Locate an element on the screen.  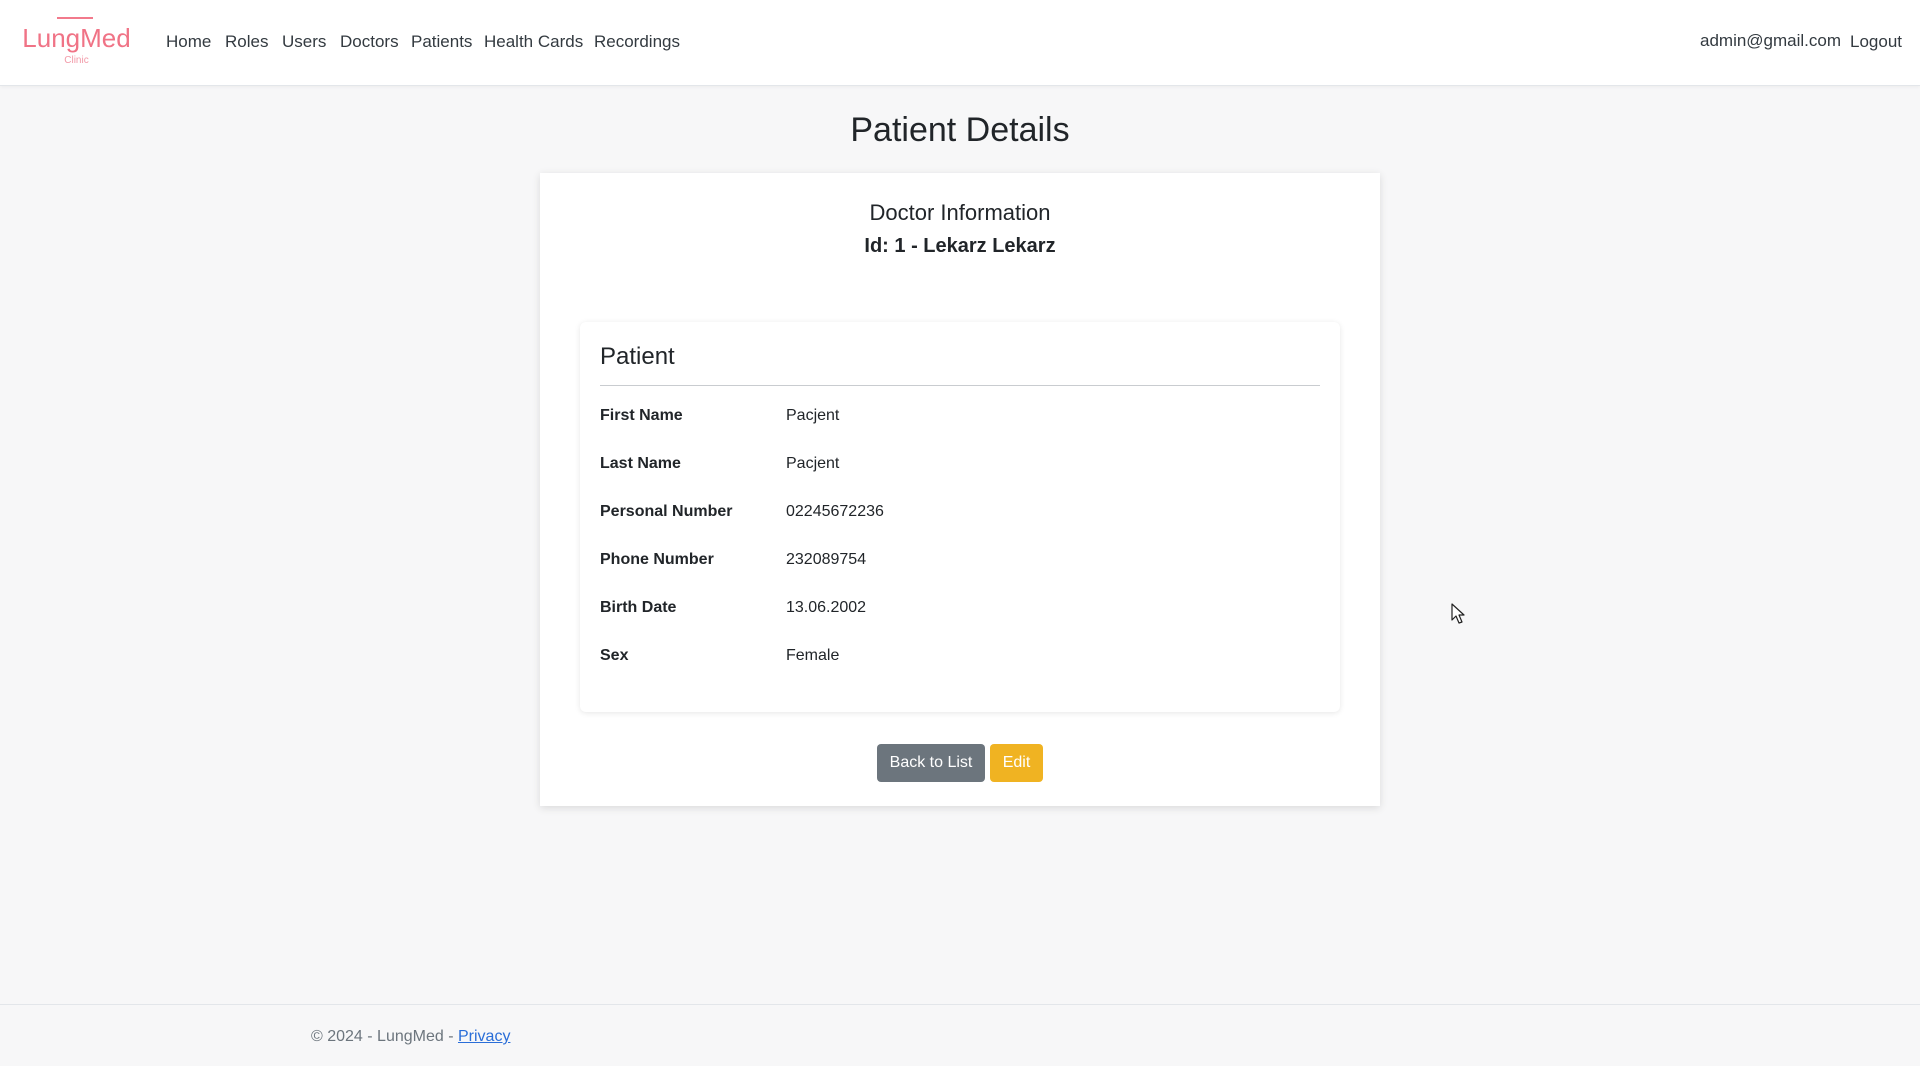
privacy-link: Privacy is located at coordinates (484, 1036).